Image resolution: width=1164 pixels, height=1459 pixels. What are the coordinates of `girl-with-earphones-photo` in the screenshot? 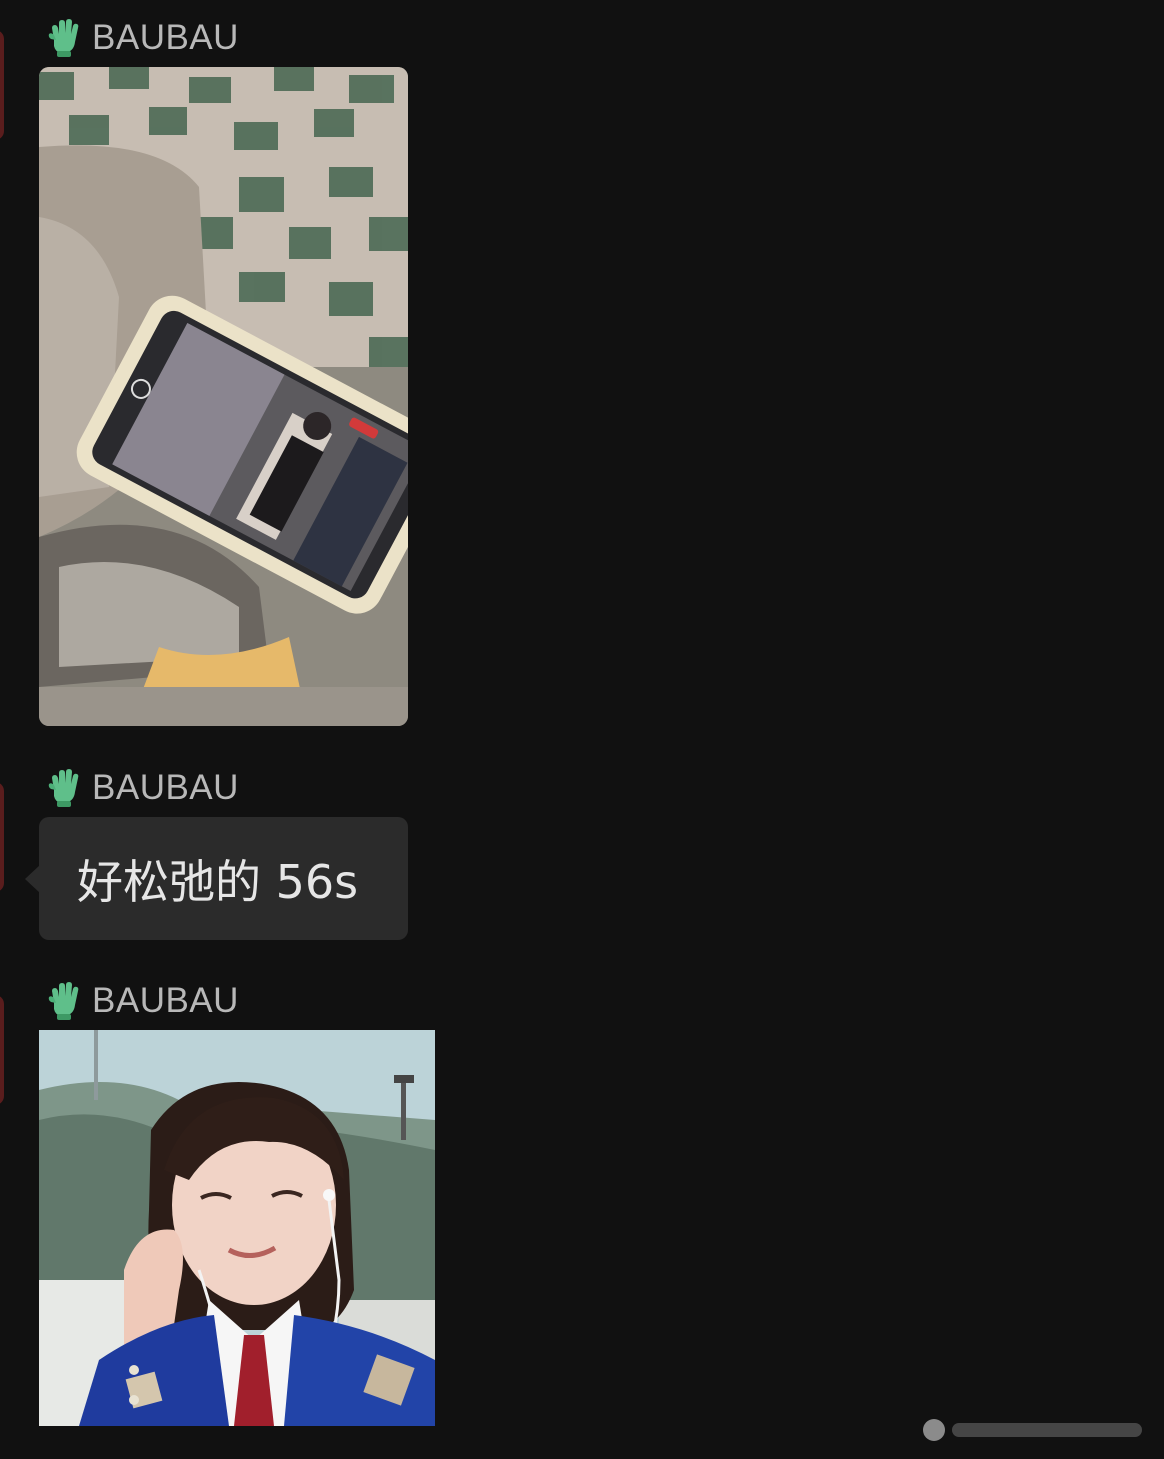 It's located at (237, 1228).